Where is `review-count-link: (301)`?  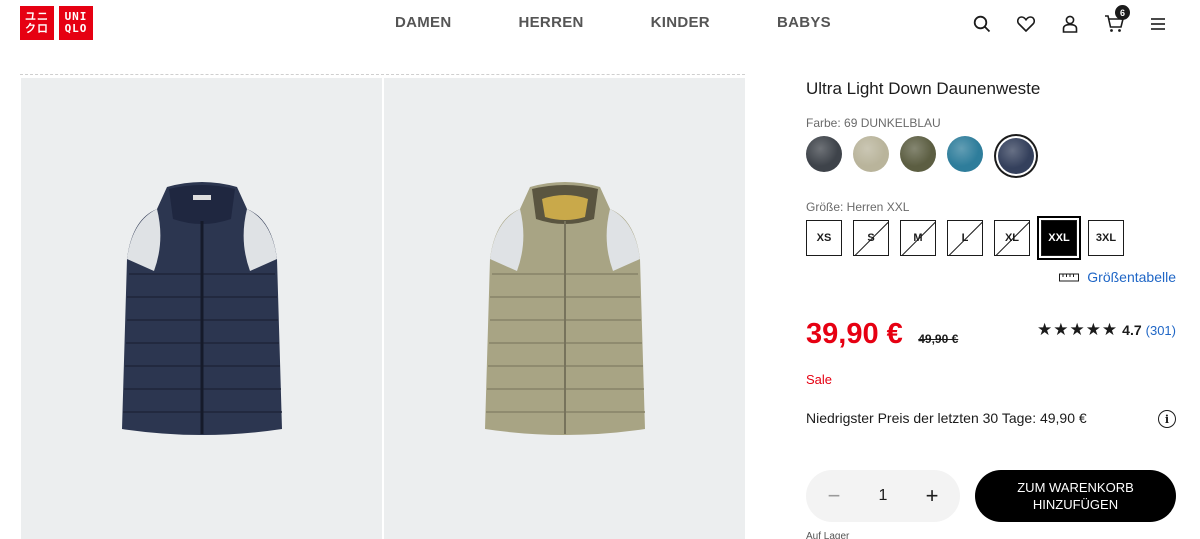 review-count-link: (301) is located at coordinates (1161, 330).